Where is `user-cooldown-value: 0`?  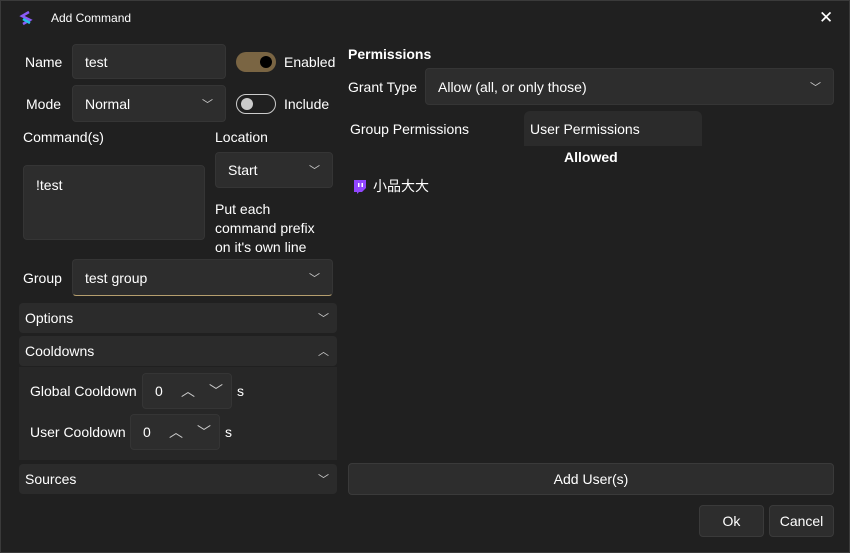
user-cooldown-value: 0 is located at coordinates (147, 432).